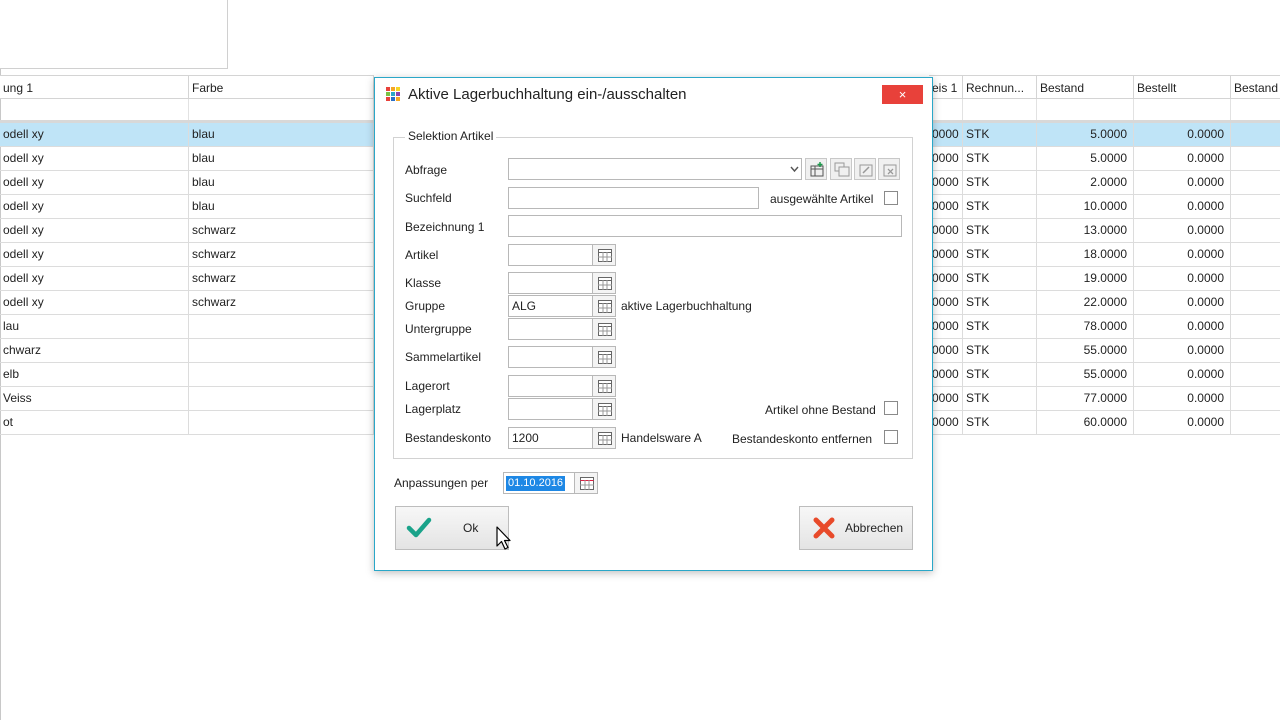 This screenshot has width=1280, height=720. I want to click on cancel-button: Abbrechen, so click(856, 528).